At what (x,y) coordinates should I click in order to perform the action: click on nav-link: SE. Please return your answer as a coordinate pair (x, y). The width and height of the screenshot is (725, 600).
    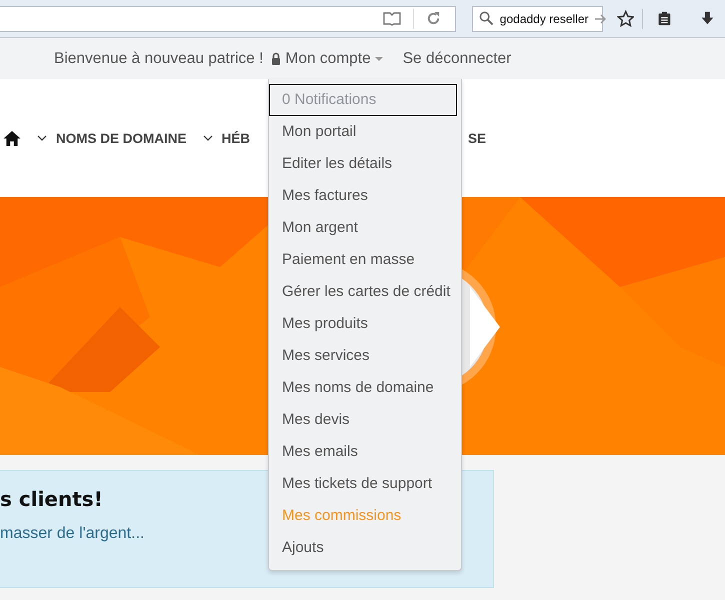
    Looking at the image, I should click on (477, 138).